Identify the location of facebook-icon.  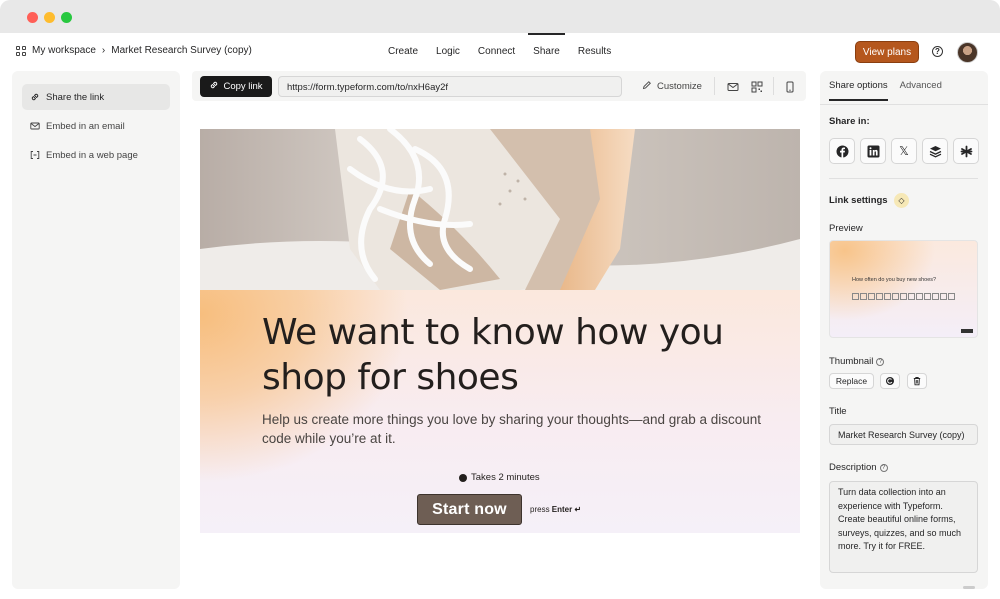
(842, 151).